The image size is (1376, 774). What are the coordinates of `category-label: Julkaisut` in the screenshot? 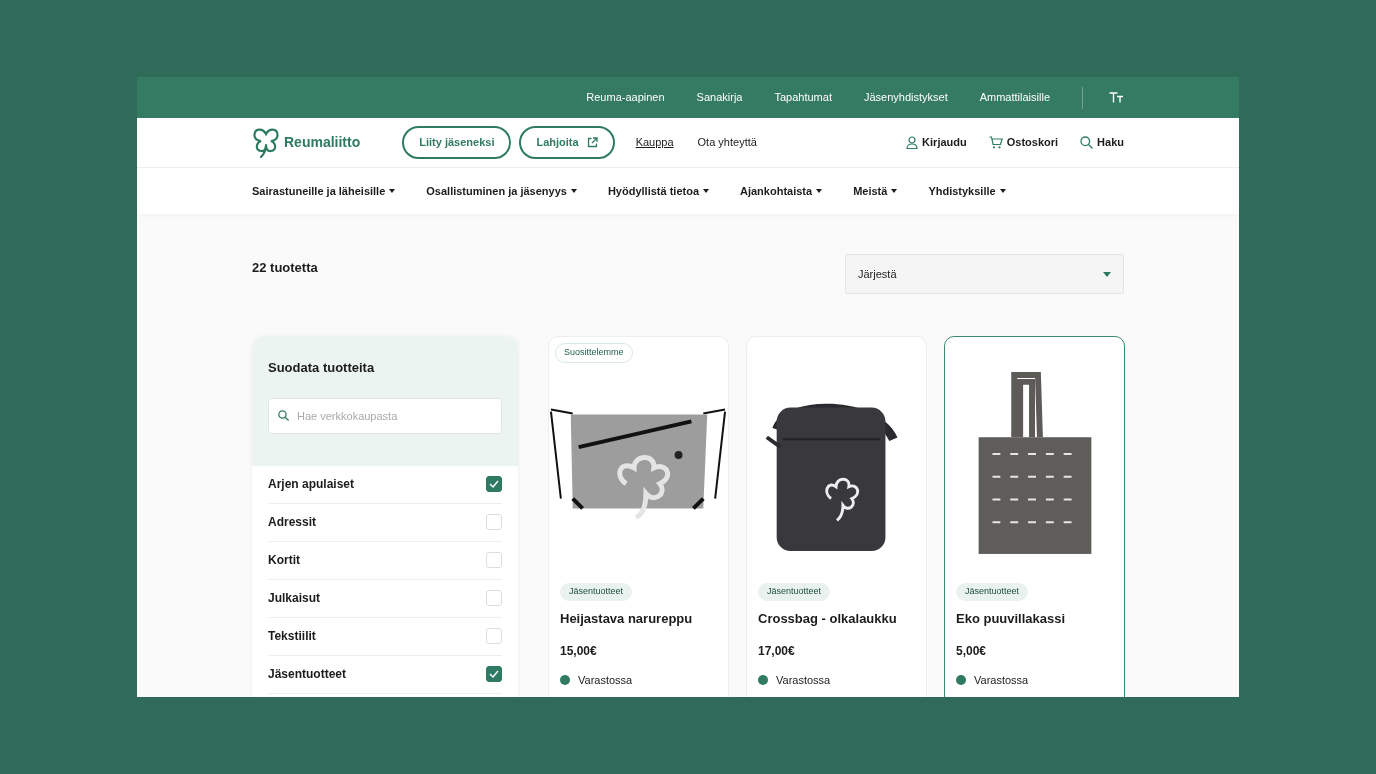 It's located at (294, 598).